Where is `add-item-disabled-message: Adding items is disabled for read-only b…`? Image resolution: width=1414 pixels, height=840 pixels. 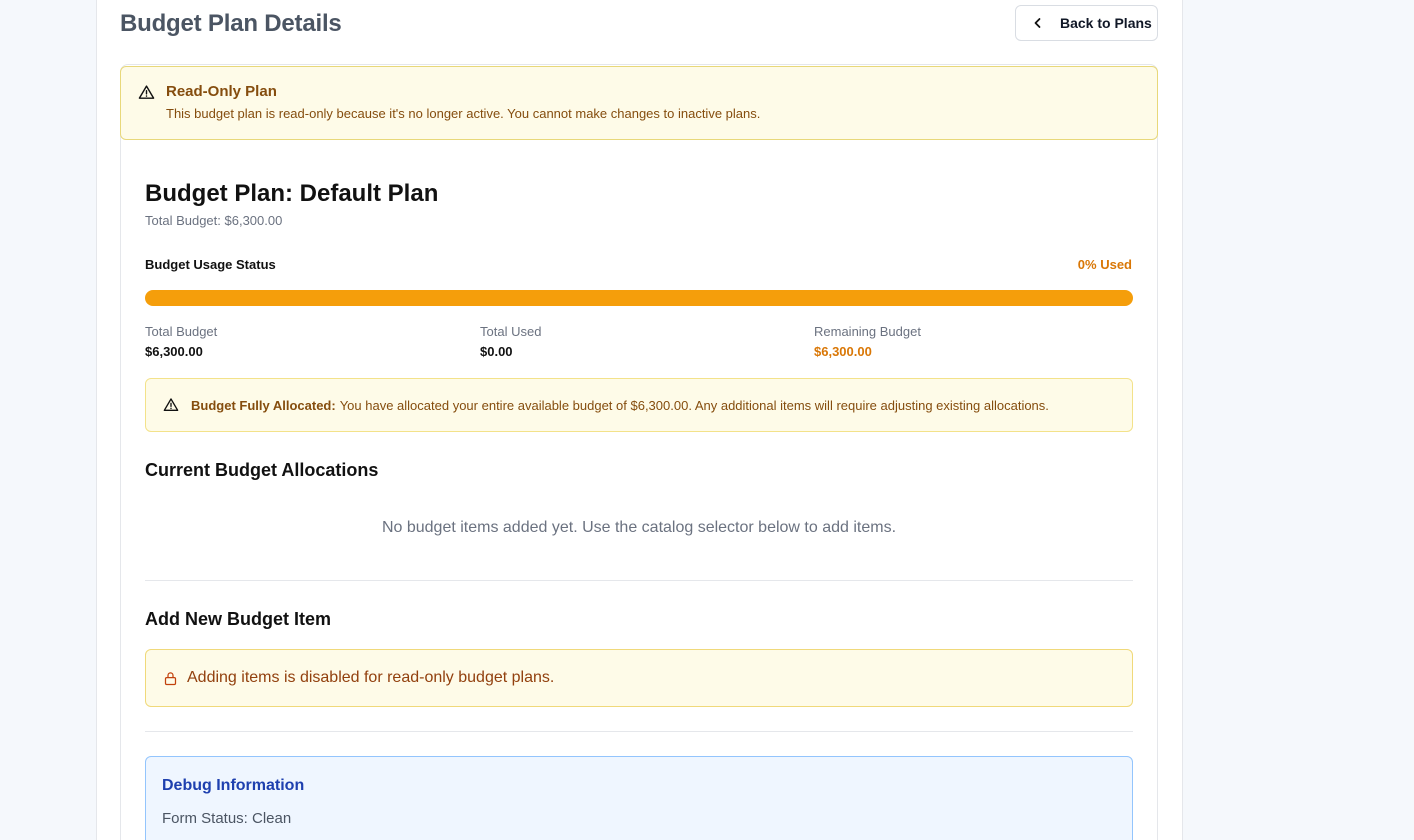
add-item-disabled-message: Adding items is disabled for read-only b… is located at coordinates (371, 677).